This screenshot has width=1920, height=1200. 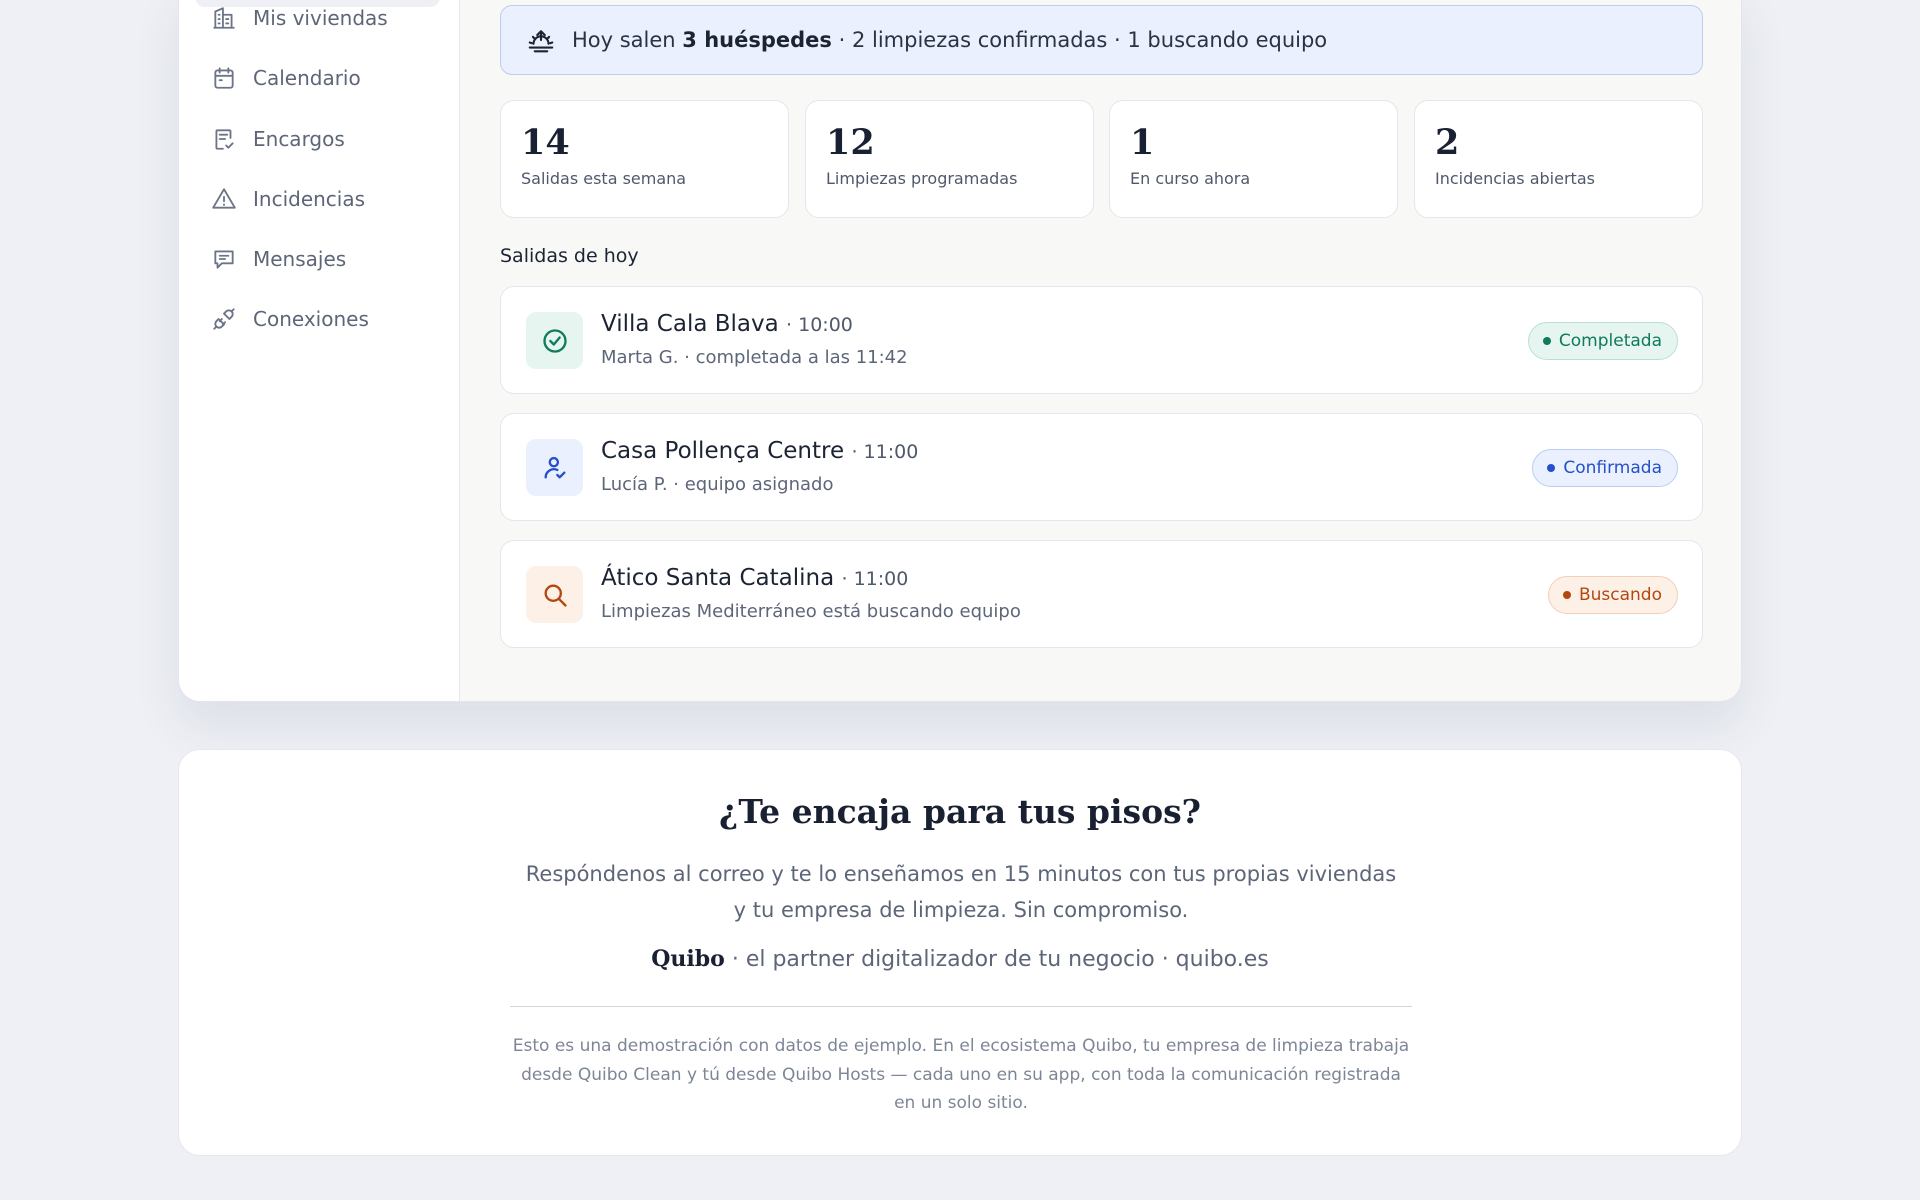 I want to click on sidebar-item-mis-viviendas: Mis viviendas, so click(x=326, y=19).